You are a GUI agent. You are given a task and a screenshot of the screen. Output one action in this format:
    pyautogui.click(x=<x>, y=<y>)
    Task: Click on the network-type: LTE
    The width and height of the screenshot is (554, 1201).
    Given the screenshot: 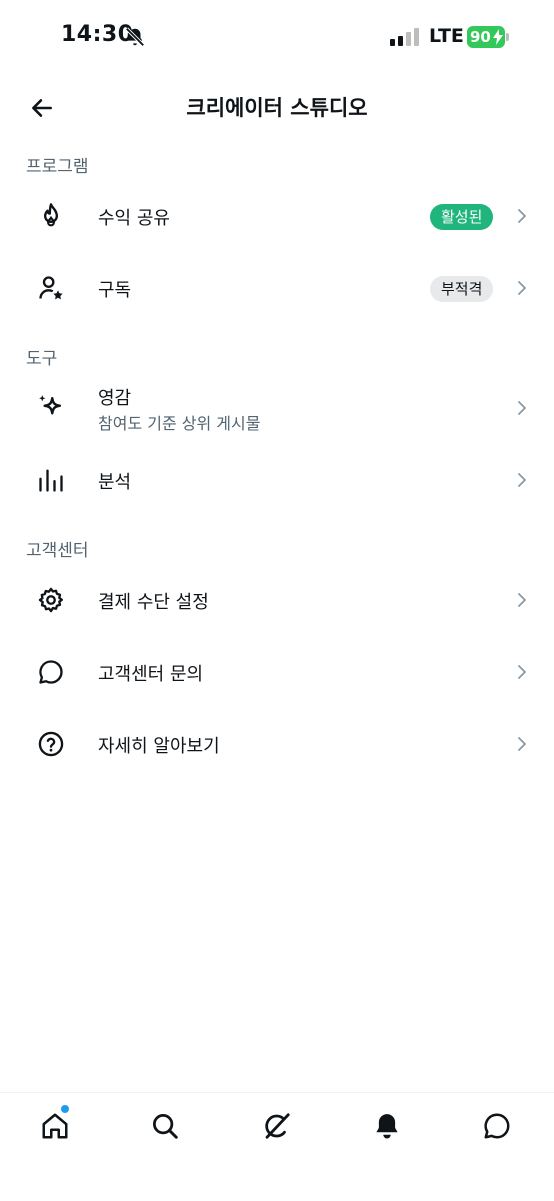 What is the action you would take?
    pyautogui.click(x=446, y=36)
    